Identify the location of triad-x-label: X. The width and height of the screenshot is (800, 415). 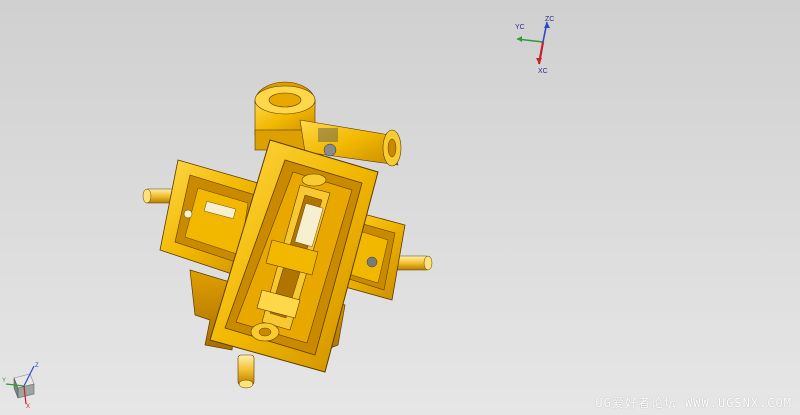
(28, 406).